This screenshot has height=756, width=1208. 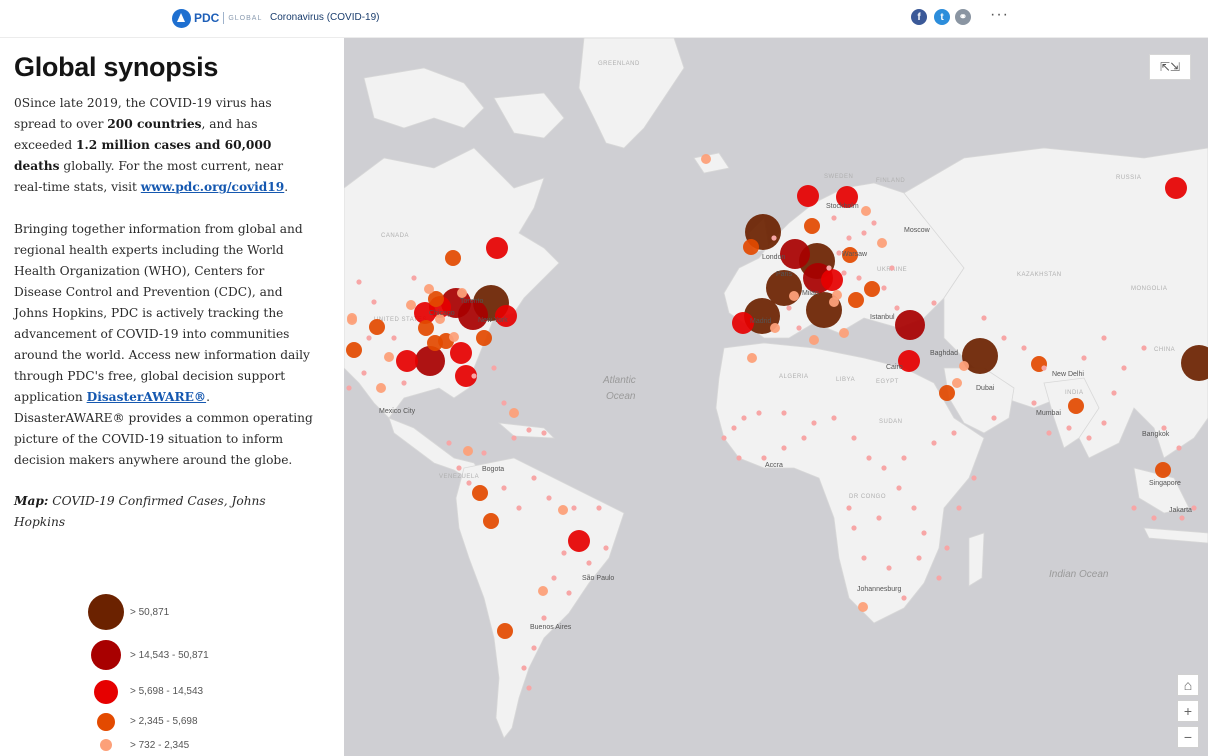 What do you see at coordinates (1188, 711) in the screenshot?
I see `zoom-in-button: +` at bounding box center [1188, 711].